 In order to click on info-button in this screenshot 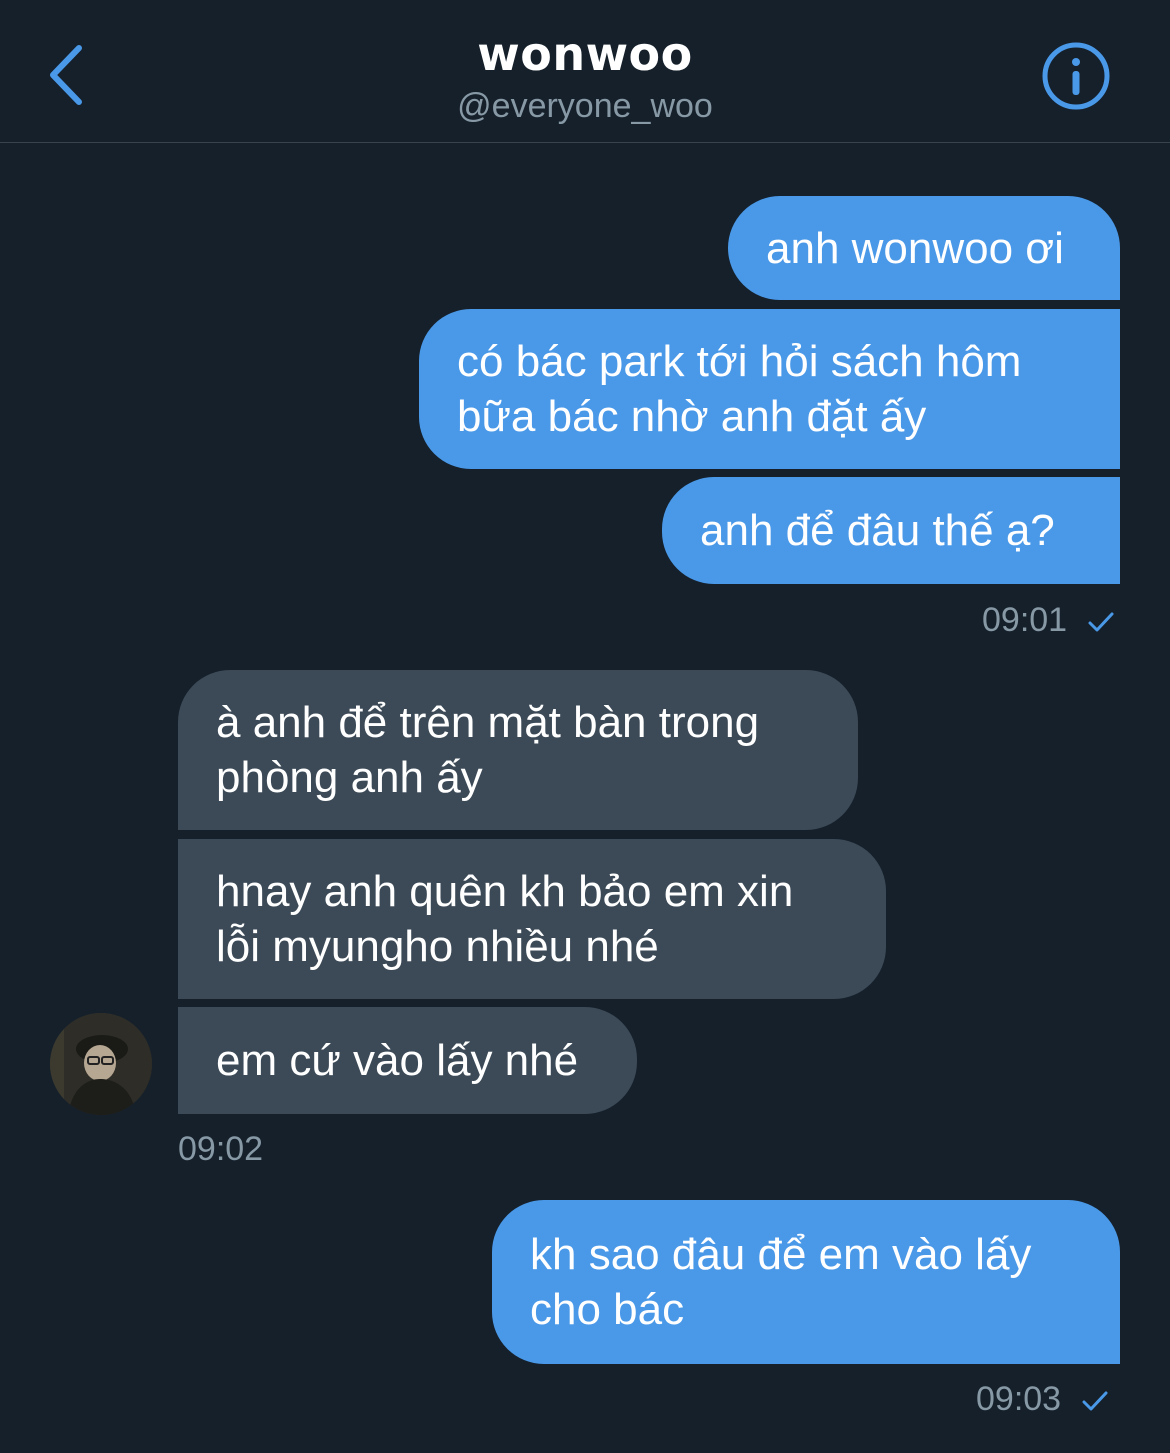, I will do `click(1076, 76)`.